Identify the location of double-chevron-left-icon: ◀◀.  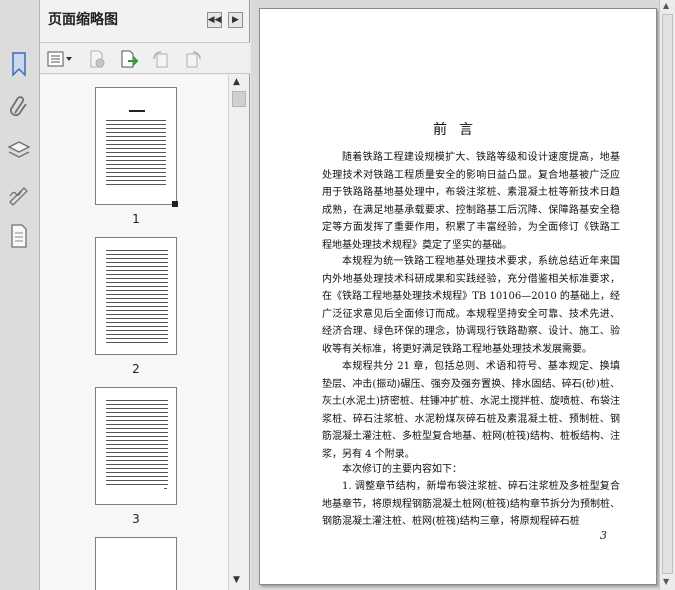
(214, 20).